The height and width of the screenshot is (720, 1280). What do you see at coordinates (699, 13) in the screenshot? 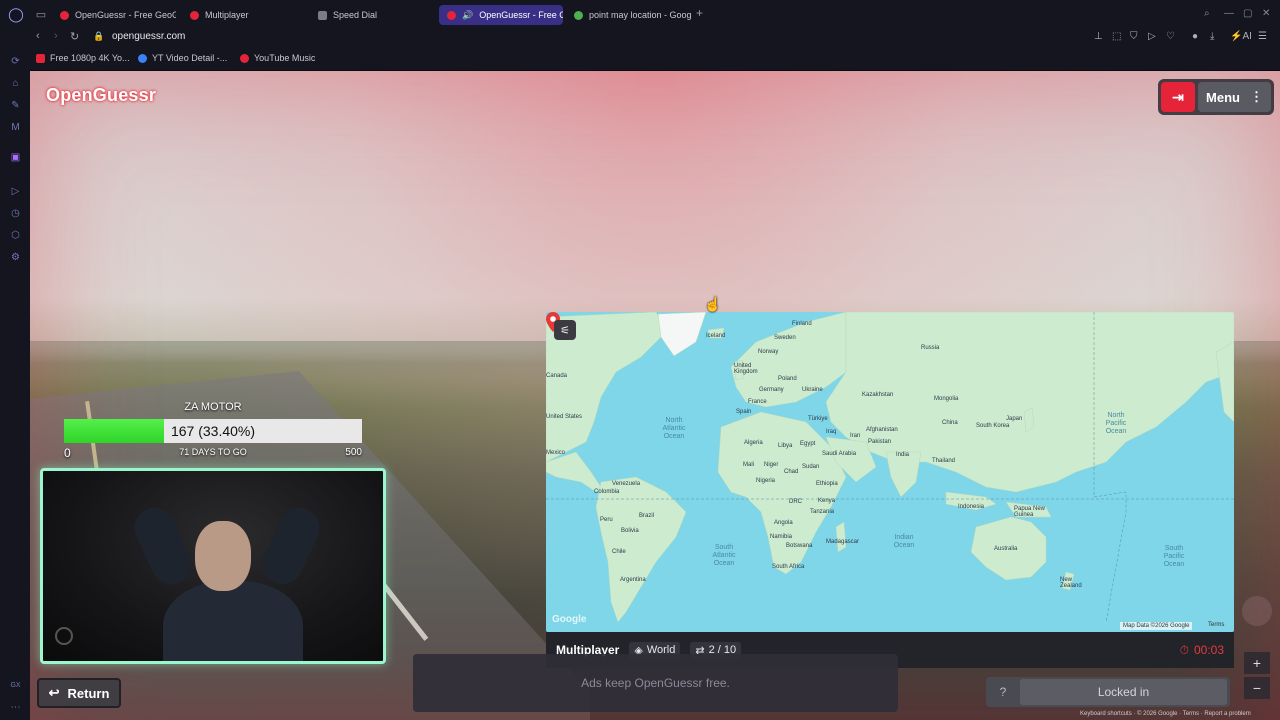
I see `new-tab-icon: +` at bounding box center [699, 13].